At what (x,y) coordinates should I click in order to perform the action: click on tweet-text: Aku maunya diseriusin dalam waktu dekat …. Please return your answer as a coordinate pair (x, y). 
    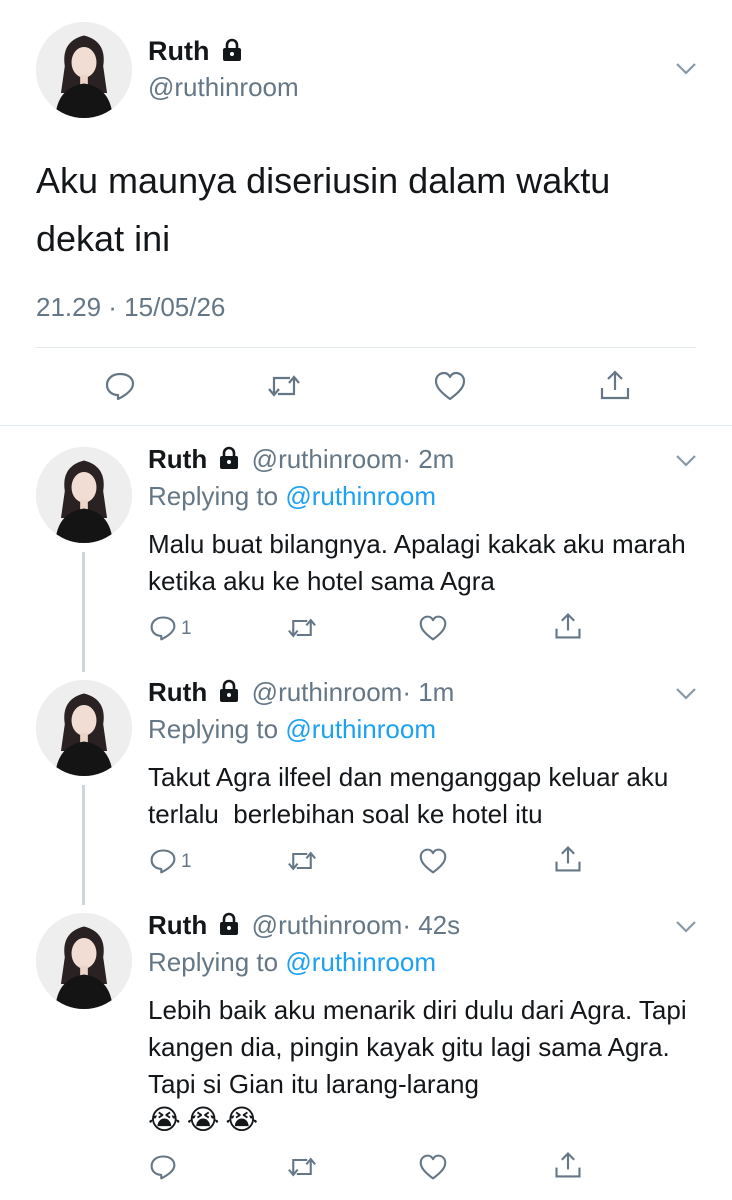
    Looking at the image, I should click on (323, 209).